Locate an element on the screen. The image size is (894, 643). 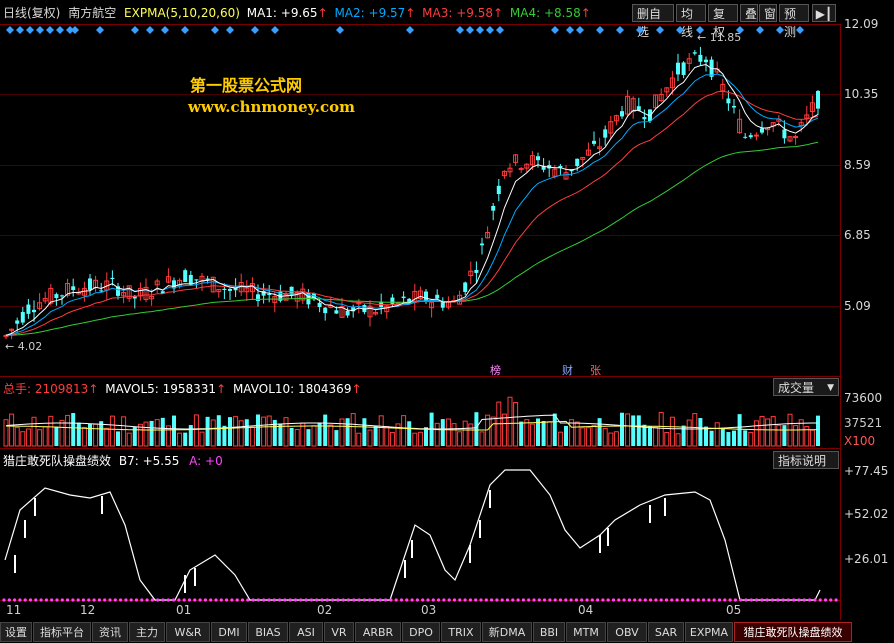
tab-bias: BIAS is located at coordinates (268, 632).